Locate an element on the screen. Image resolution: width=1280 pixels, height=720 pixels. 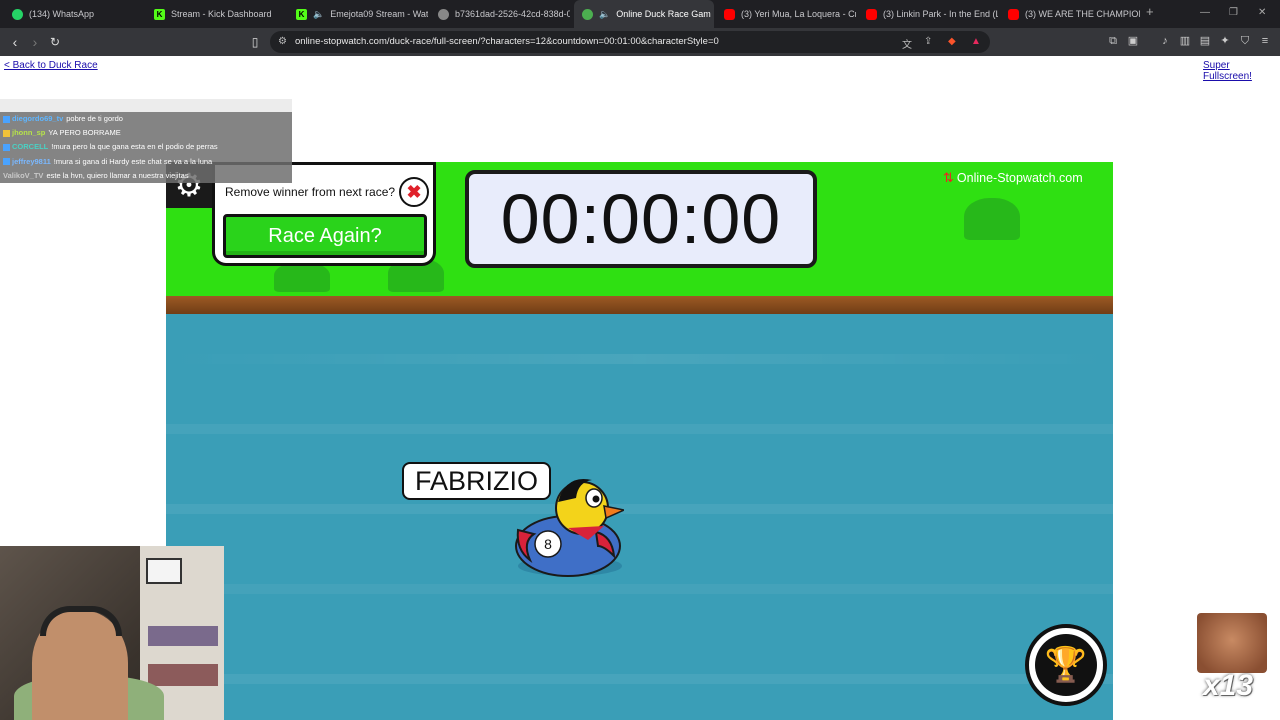
tab-title: (3) Yeri Mua, La Loquera - Cro is located at coordinates (798, 14).